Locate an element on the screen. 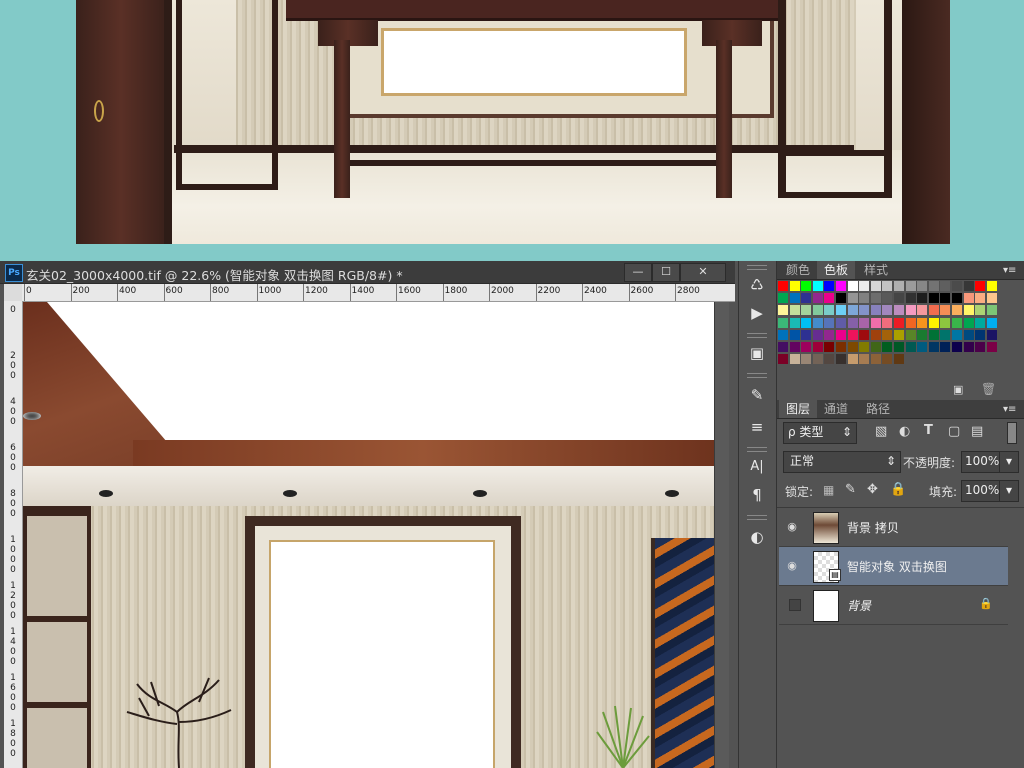 The height and width of the screenshot is (768, 1024). filter-smart-object-icon: ▤ is located at coordinates (977, 431).